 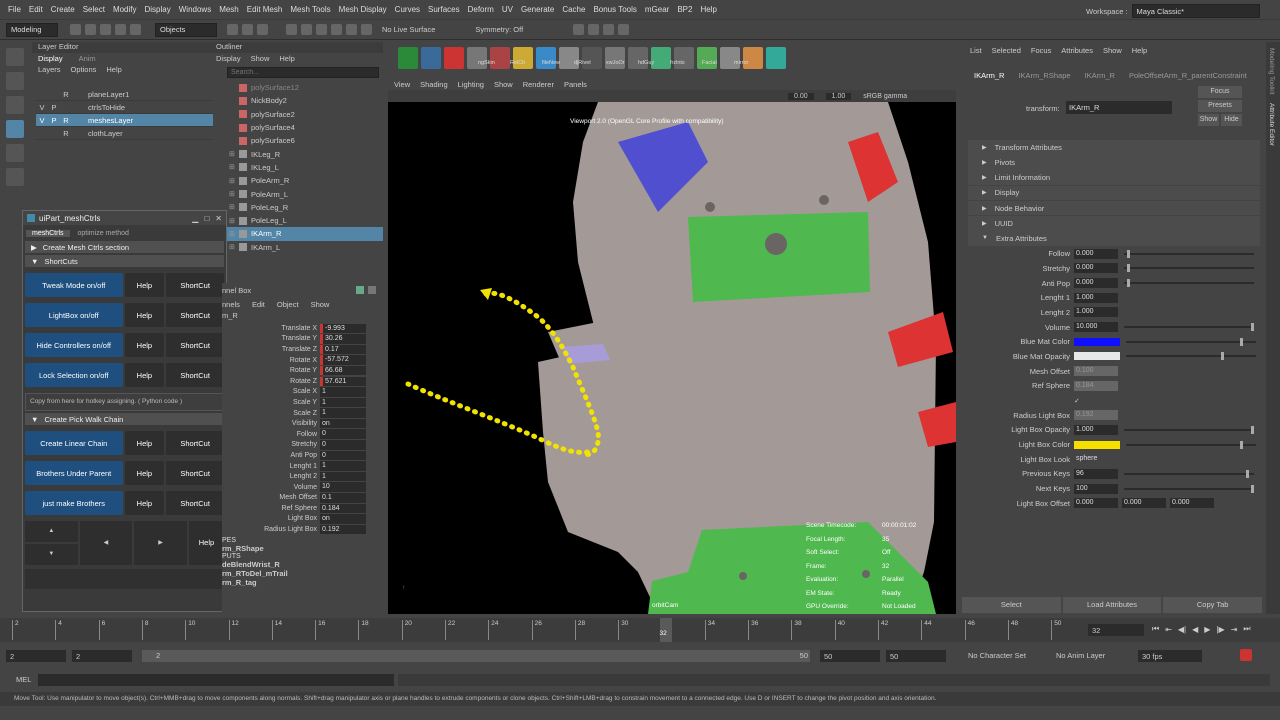 What do you see at coordinates (343, 445) in the screenshot?
I see `channel-value: 0` at bounding box center [343, 445].